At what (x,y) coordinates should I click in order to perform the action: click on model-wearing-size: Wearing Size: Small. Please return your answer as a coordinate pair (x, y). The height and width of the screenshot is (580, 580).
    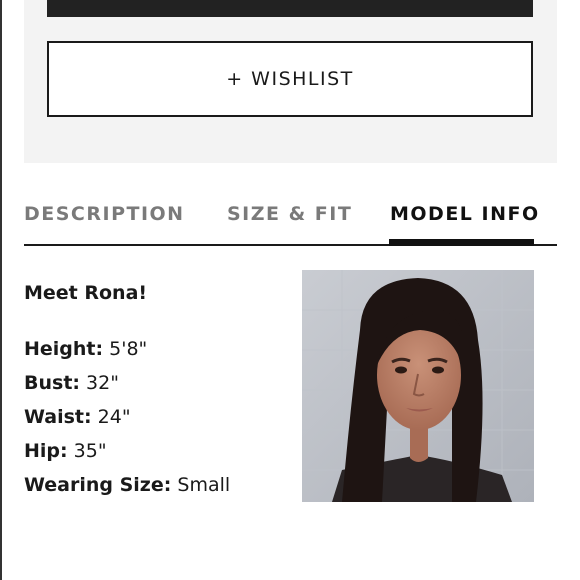
    Looking at the image, I should click on (159, 485).